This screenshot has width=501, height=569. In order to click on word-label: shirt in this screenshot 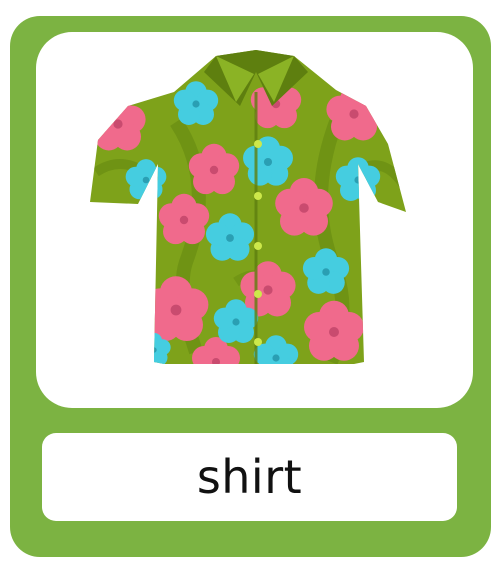, I will do `click(249, 477)`.